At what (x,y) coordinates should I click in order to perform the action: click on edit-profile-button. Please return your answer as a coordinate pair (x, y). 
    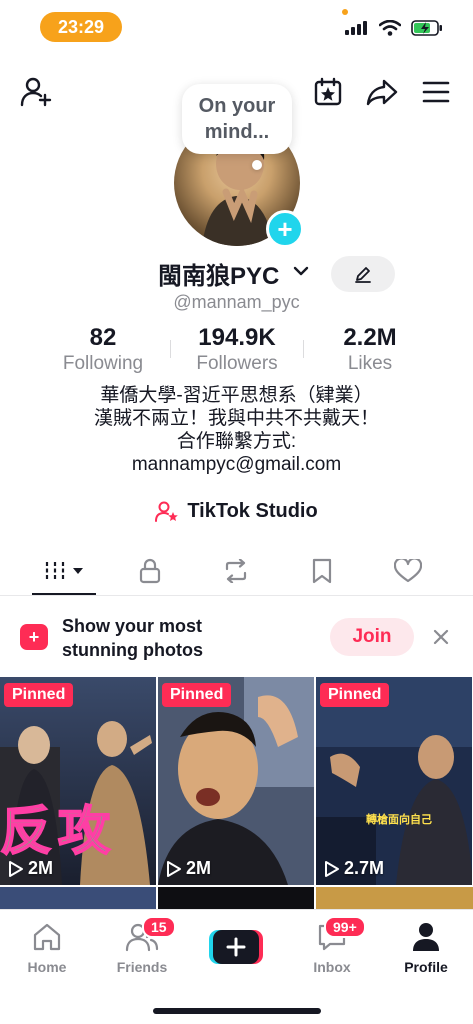
    Looking at the image, I should click on (363, 274).